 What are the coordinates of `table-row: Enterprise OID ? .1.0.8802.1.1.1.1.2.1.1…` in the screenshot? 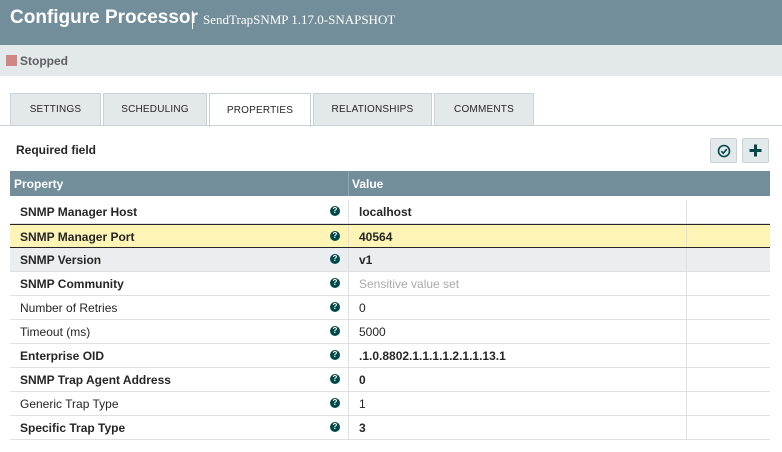 It's located at (390, 356).